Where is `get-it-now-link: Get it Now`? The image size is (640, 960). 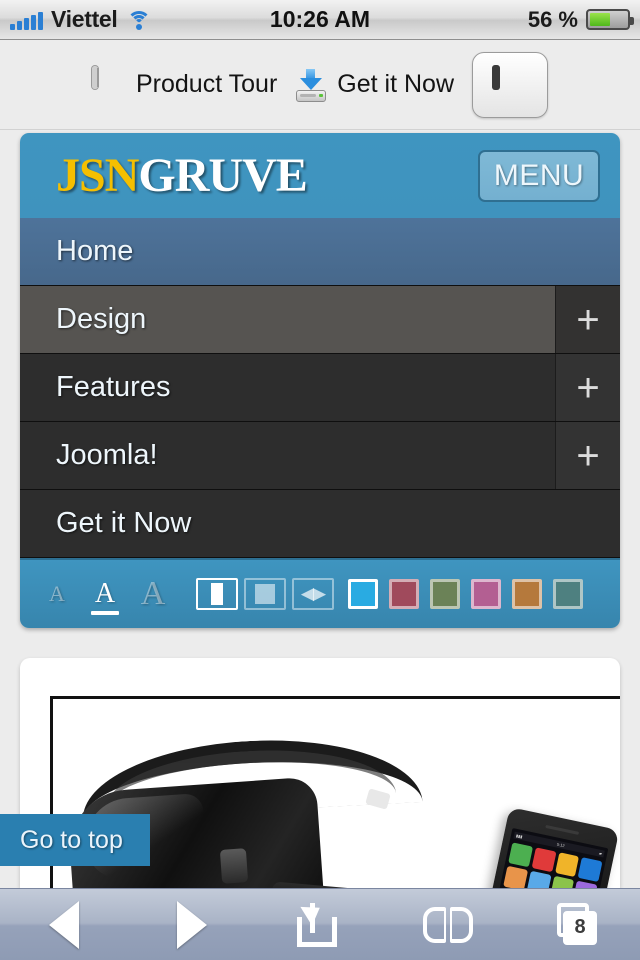 get-it-now-link: Get it Now is located at coordinates (374, 85).